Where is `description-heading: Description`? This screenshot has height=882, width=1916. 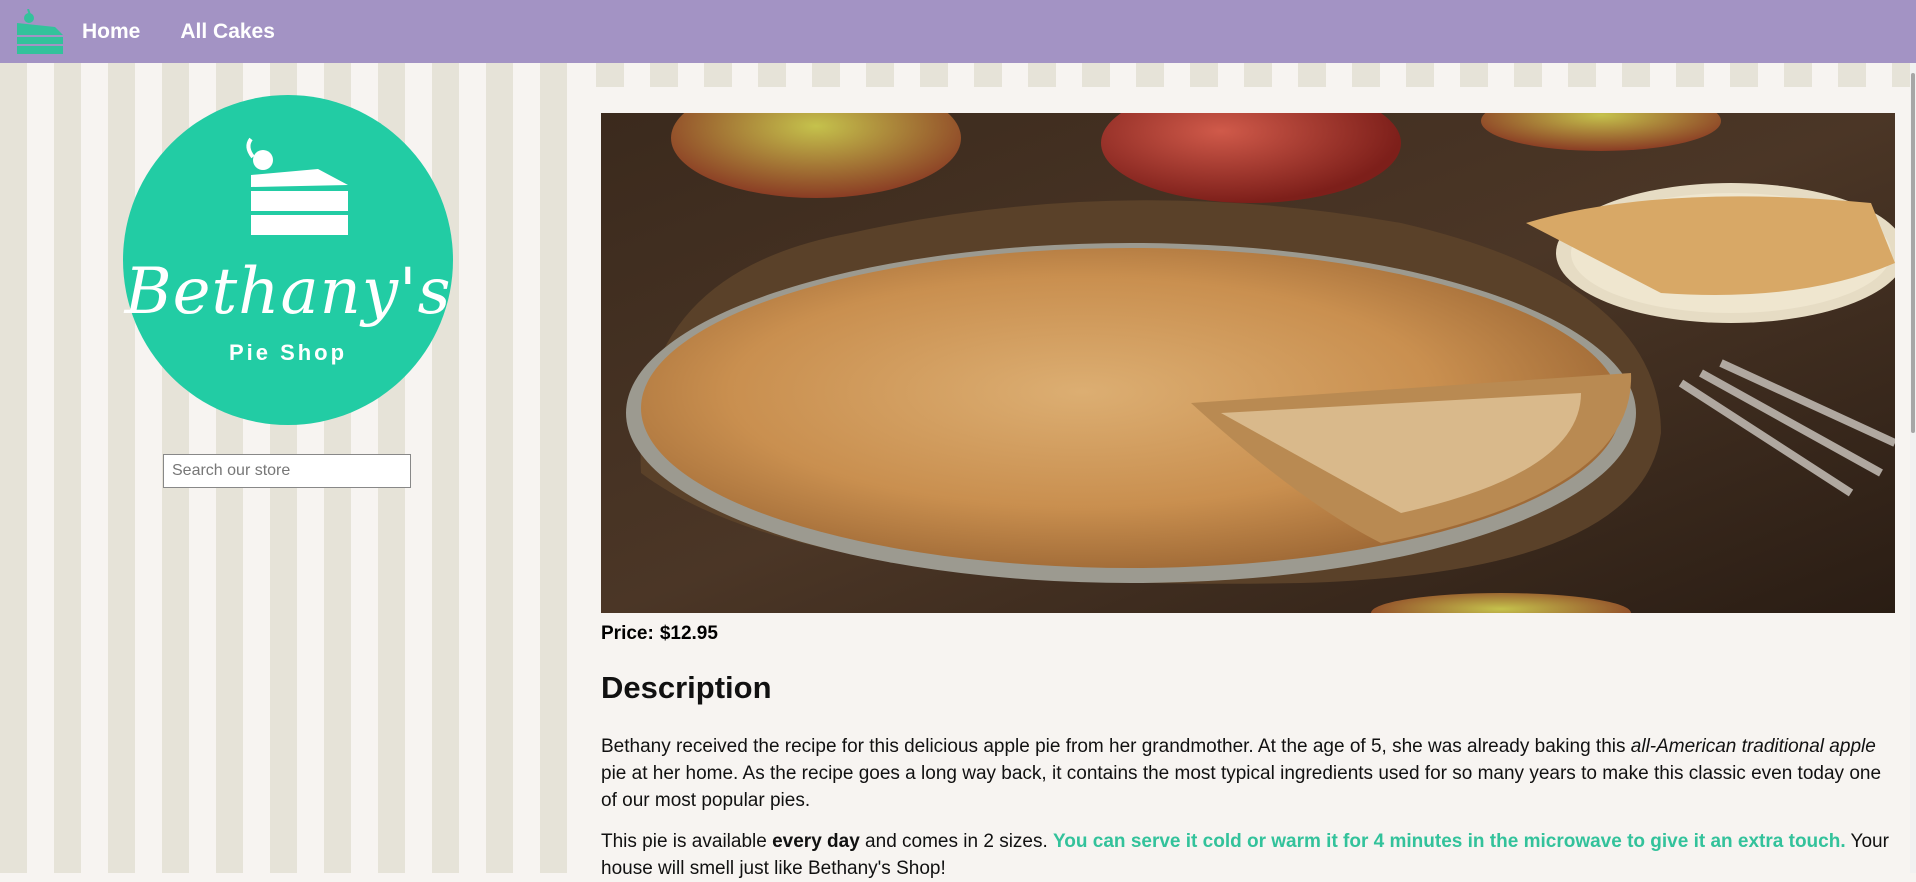 description-heading: Description is located at coordinates (686, 687).